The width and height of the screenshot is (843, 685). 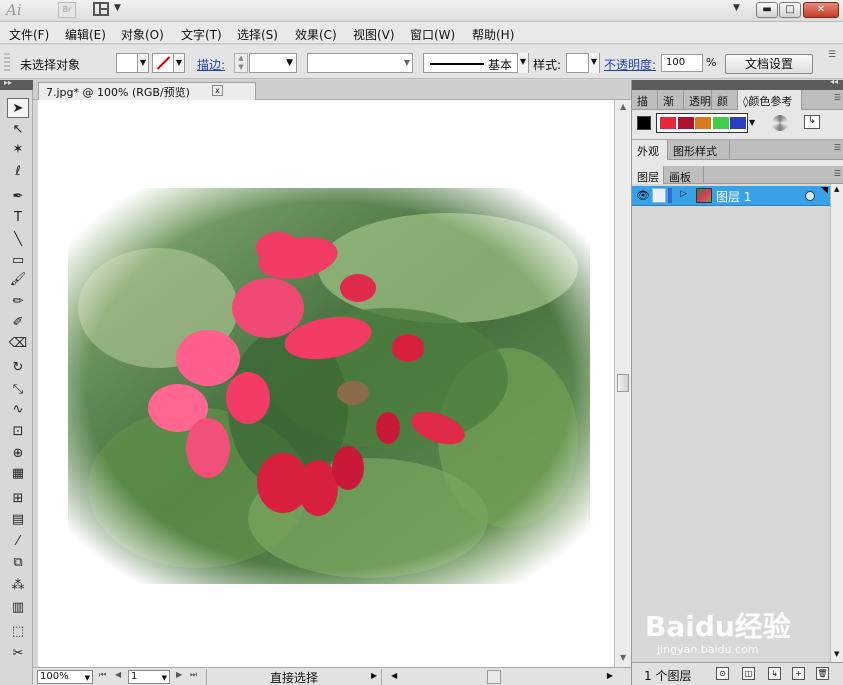 I want to click on shape-builder-tool-icon: ⊕, so click(x=18, y=454).